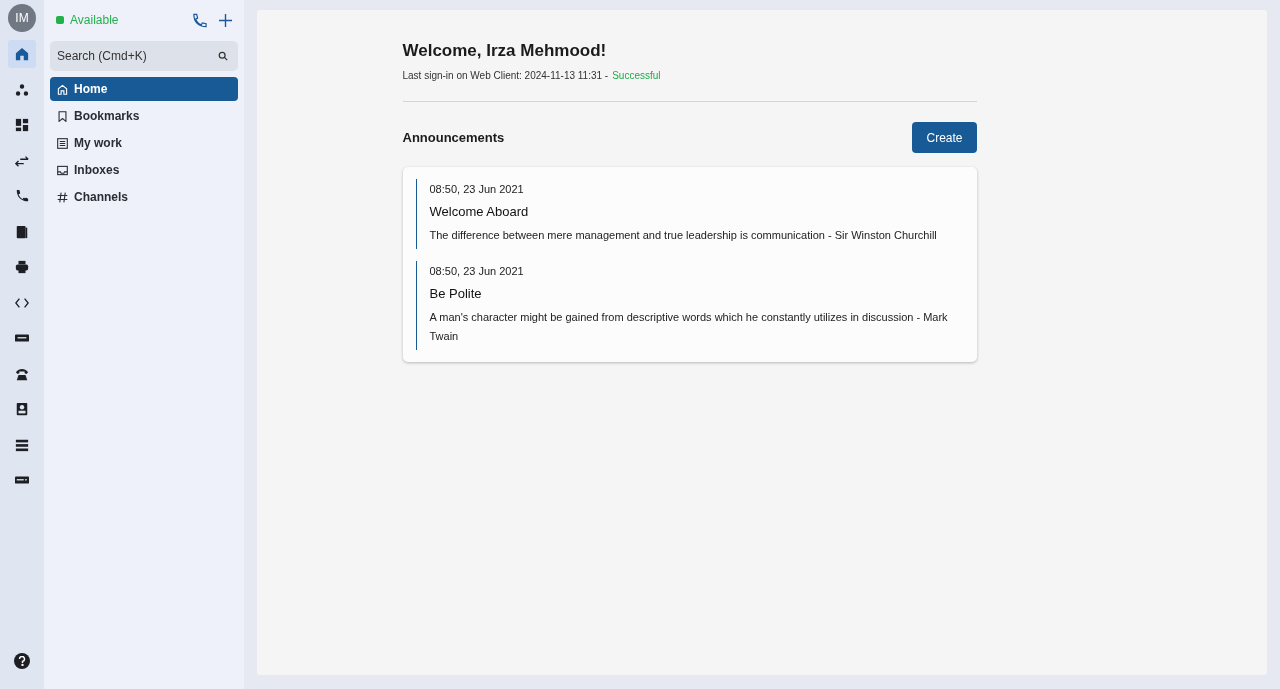 The width and height of the screenshot is (1280, 689). What do you see at coordinates (144, 56) in the screenshot?
I see `search-field: Search (Cmd+K)` at bounding box center [144, 56].